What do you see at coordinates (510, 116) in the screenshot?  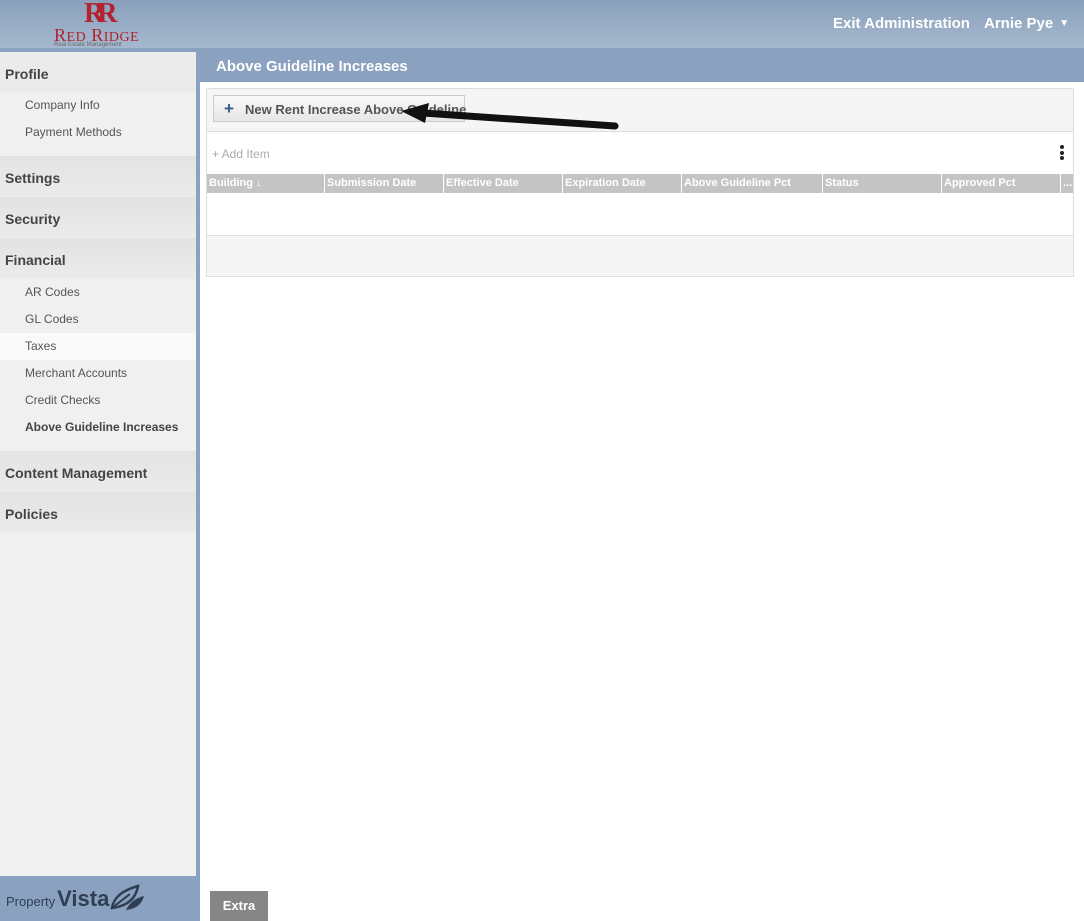 I see `arrow-annotation` at bounding box center [510, 116].